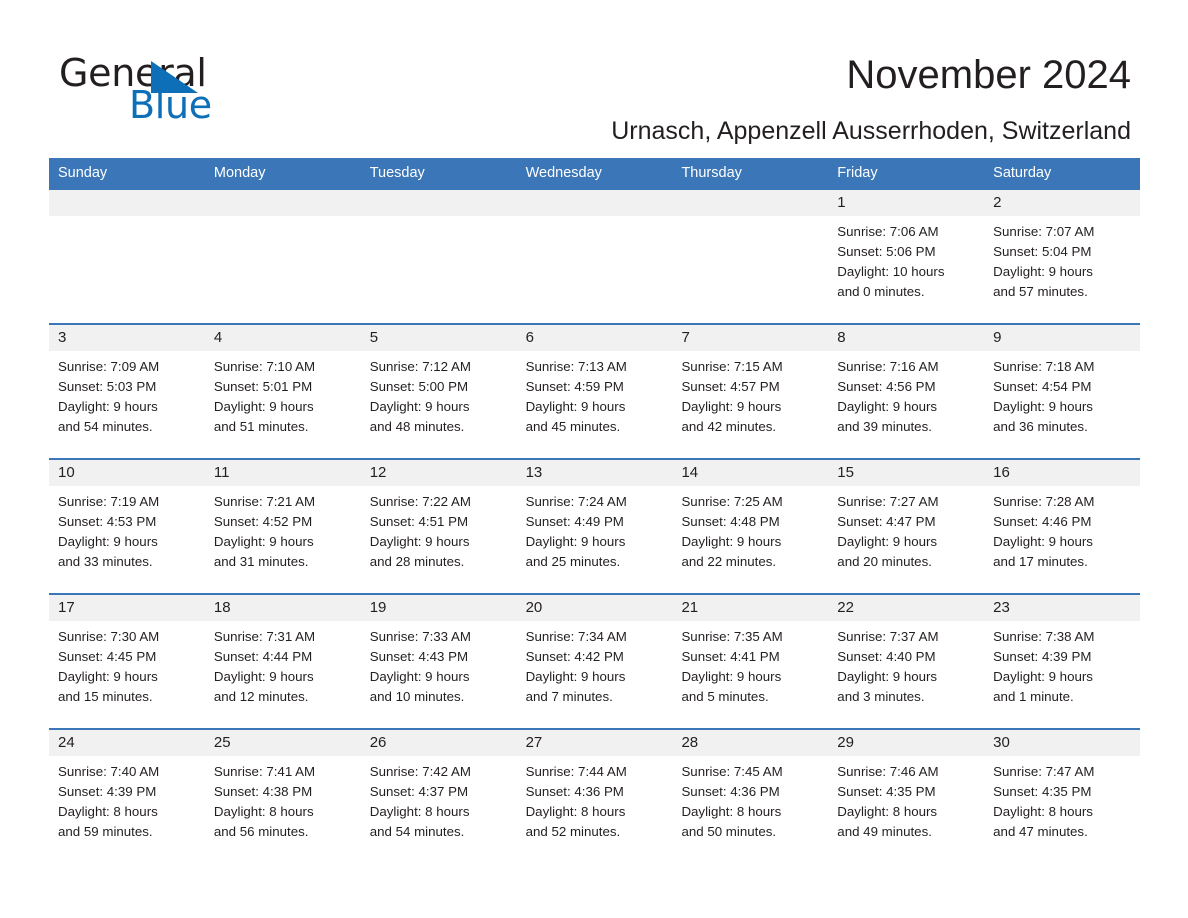 The width and height of the screenshot is (1188, 918). Describe the element at coordinates (1042, 251) in the screenshot. I see `sunset-text: Sunset: 5:04 PM` at that location.